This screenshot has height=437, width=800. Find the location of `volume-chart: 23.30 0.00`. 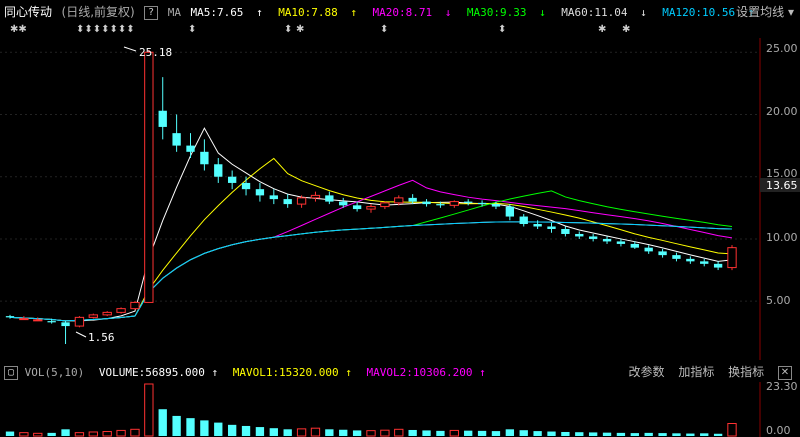

volume-chart: 23.30 0.00 is located at coordinates (400, 409).